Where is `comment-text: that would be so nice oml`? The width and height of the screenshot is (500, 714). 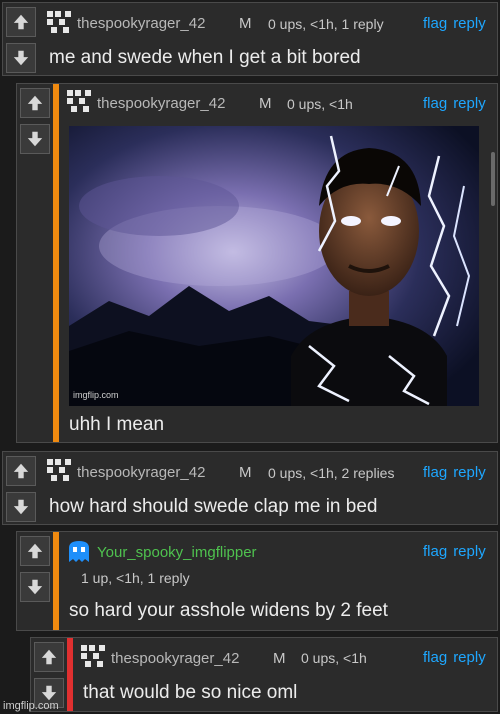
comment-text: that would be so nice oml is located at coordinates (190, 692).